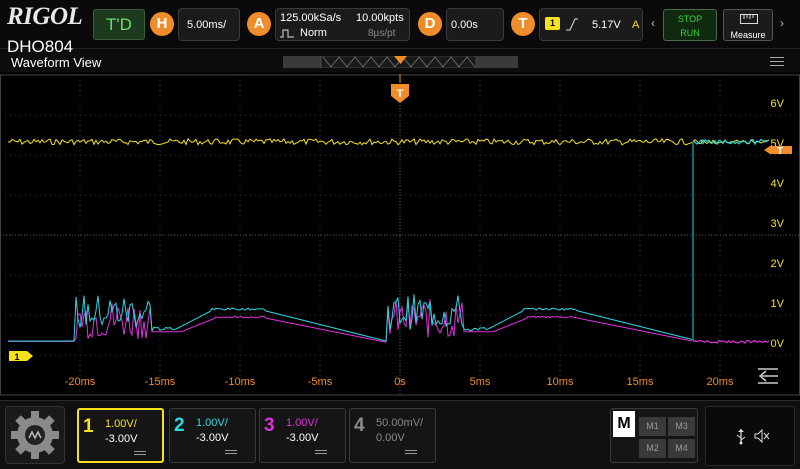  I want to click on ch1-offset-marker-label: 1, so click(16, 357).